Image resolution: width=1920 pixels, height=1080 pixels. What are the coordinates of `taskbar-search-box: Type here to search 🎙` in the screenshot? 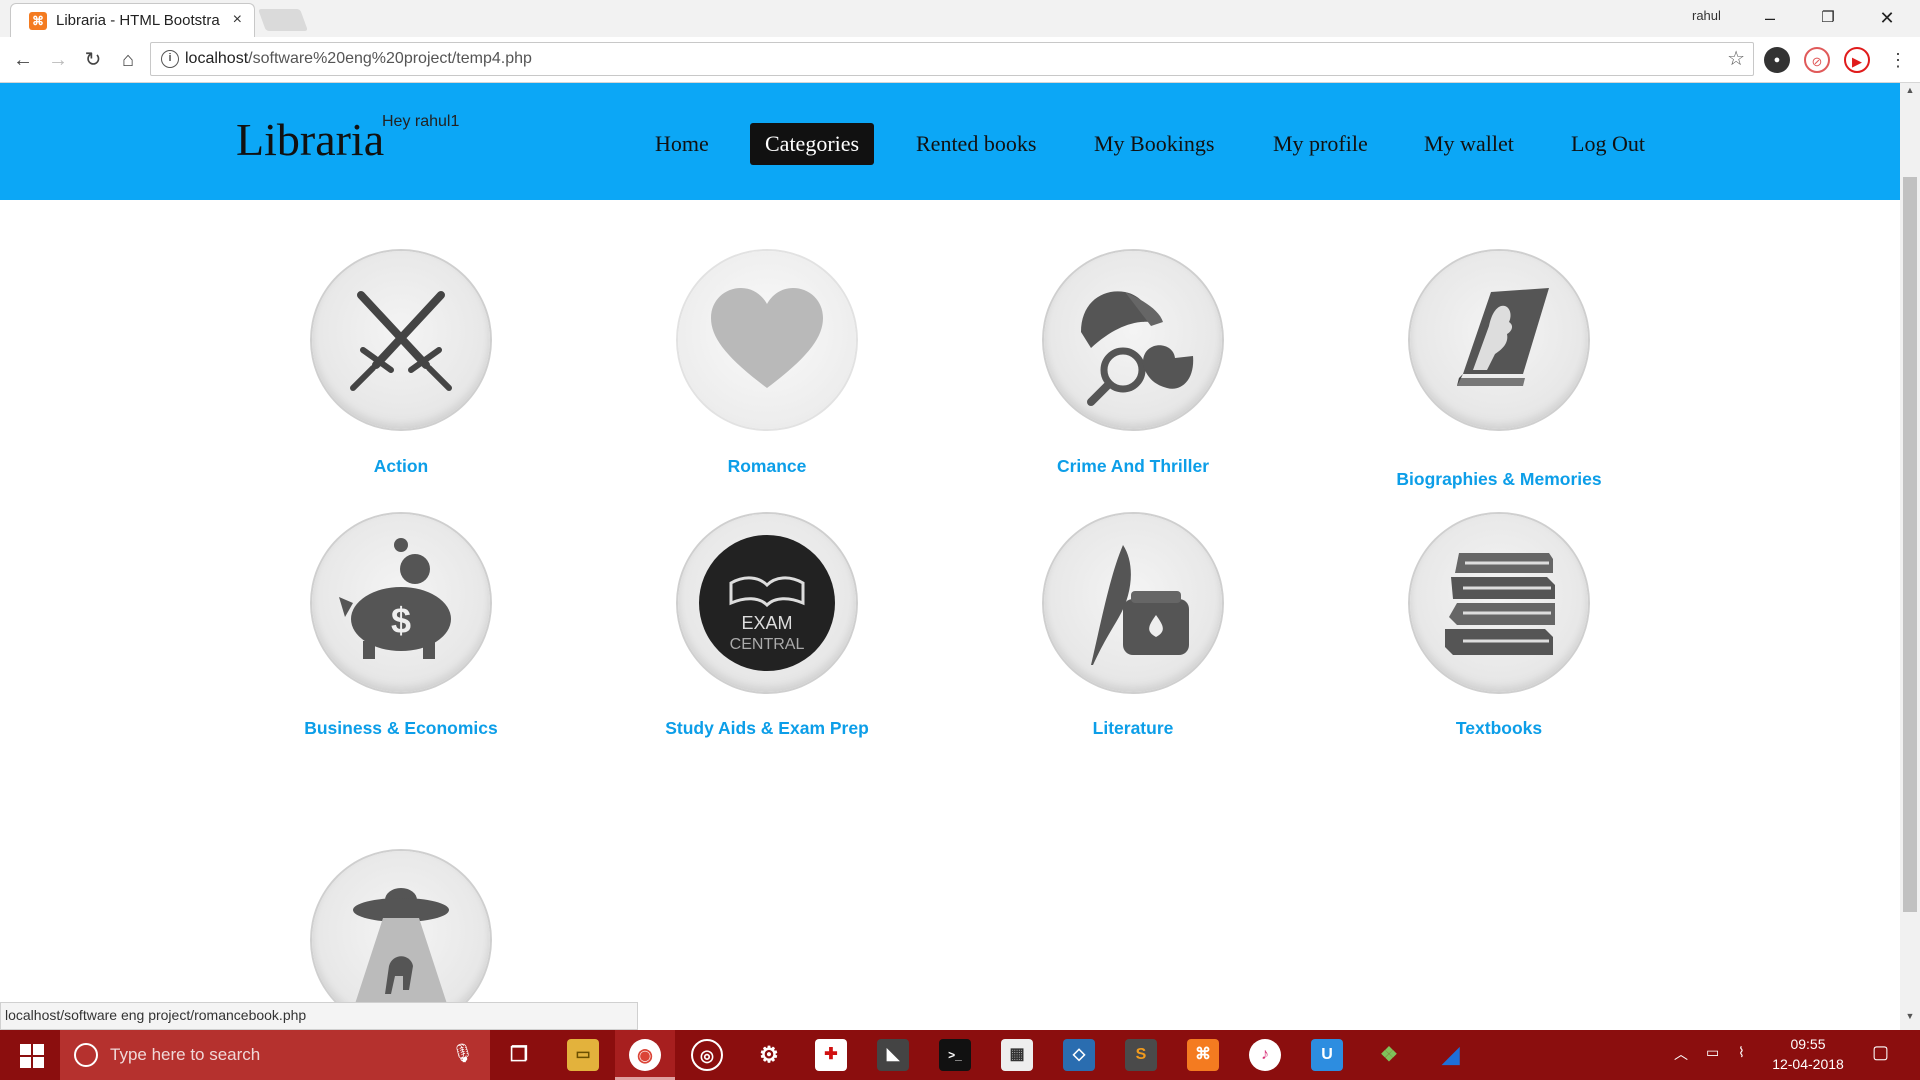 It's located at (275, 1055).